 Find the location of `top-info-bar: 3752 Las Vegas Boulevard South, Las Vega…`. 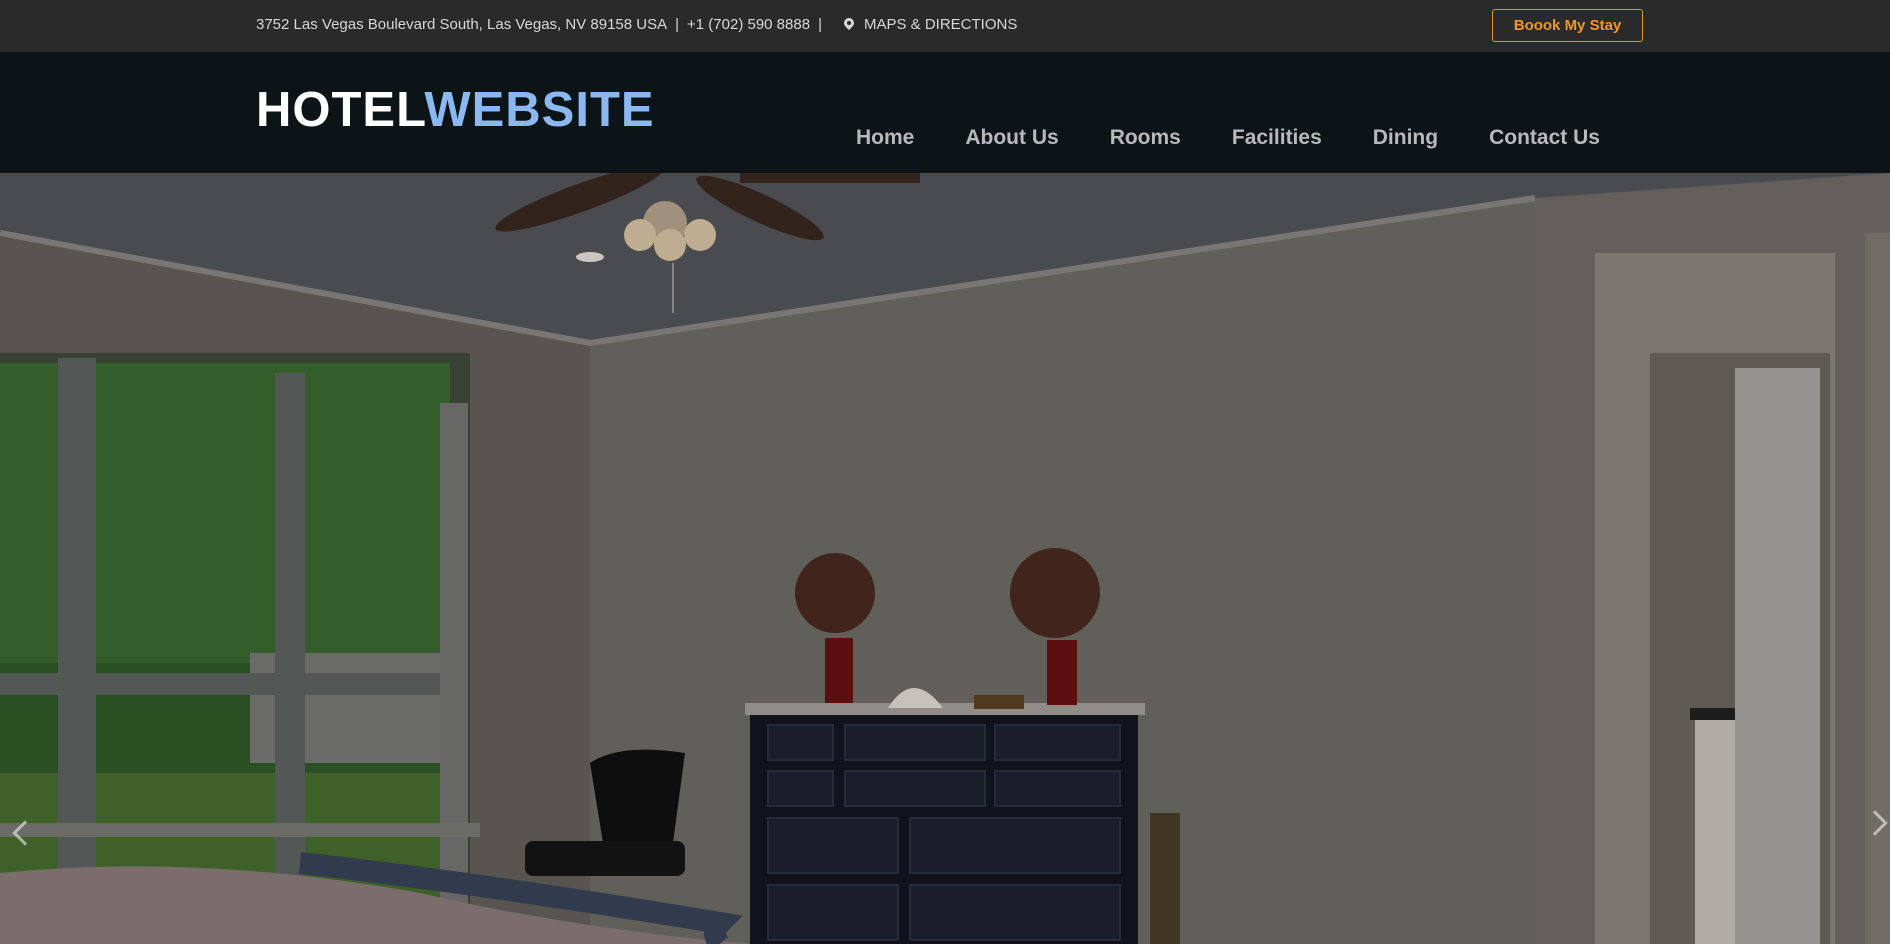

top-info-bar: 3752 Las Vegas Boulevard South, Las Vega… is located at coordinates (945, 26).